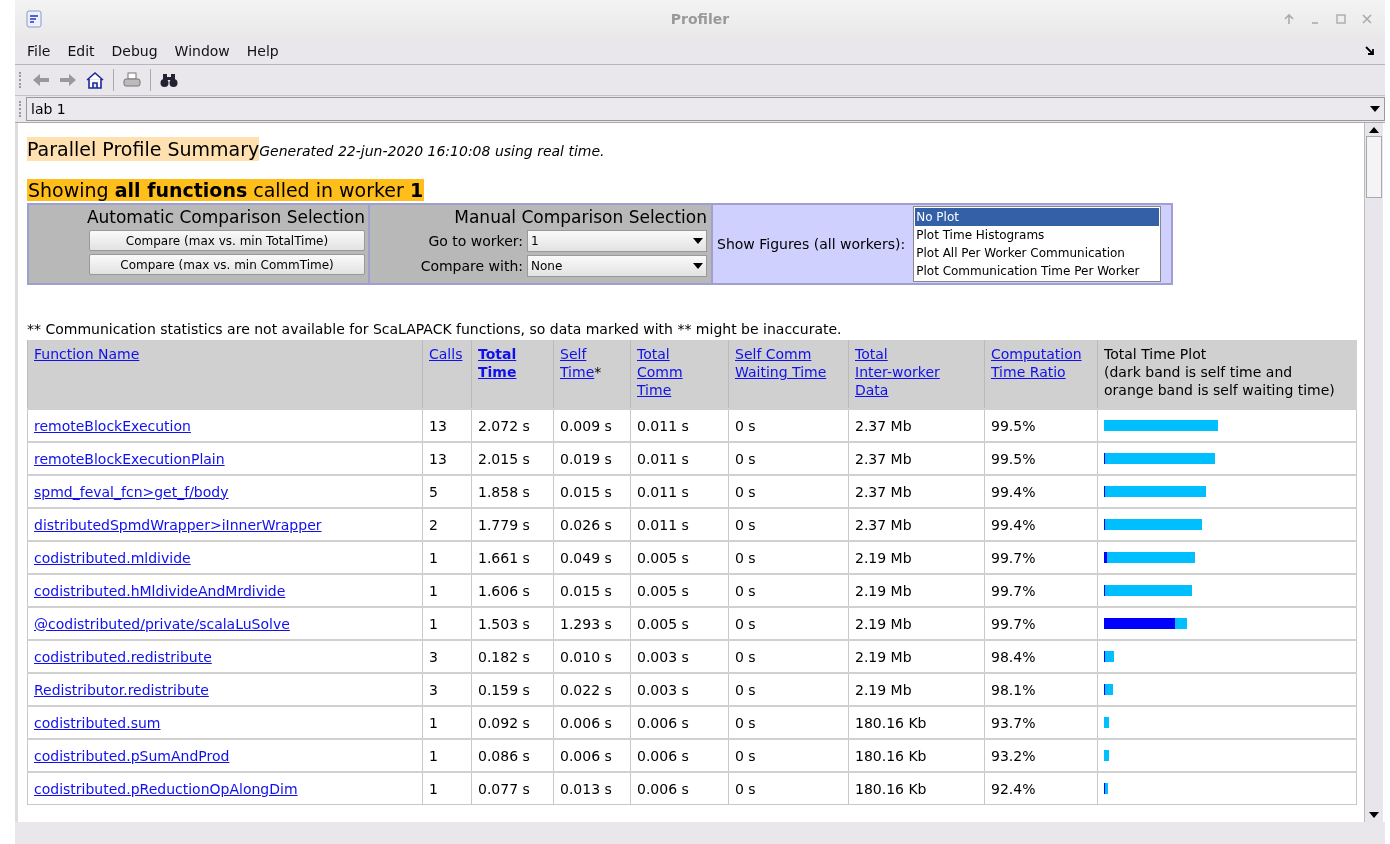 This screenshot has width=1390, height=844. What do you see at coordinates (592, 689) in the screenshot?
I see `table-cell: 0.022 s` at bounding box center [592, 689].